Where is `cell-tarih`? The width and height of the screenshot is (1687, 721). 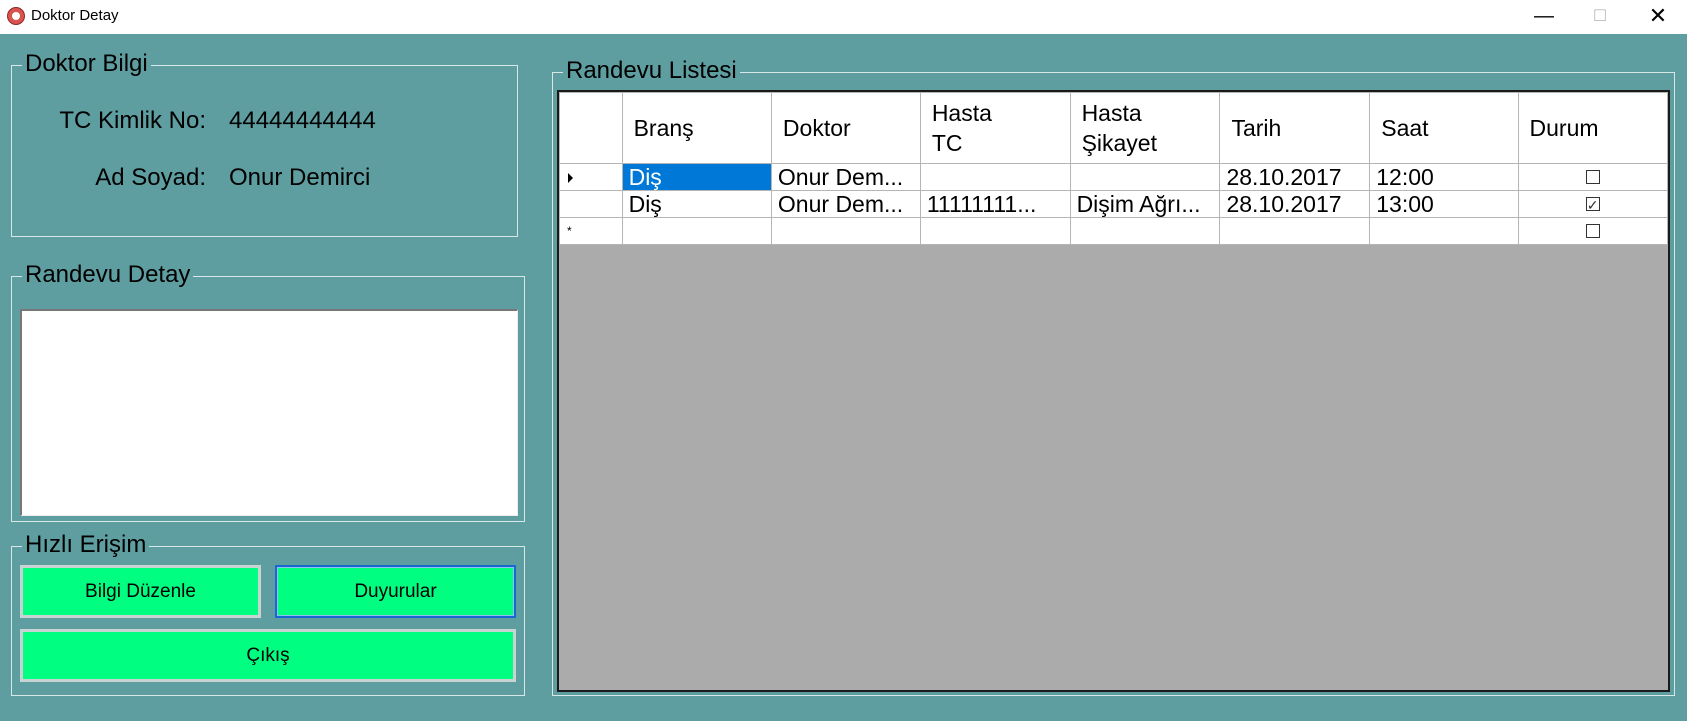 cell-tarih is located at coordinates (1295, 231).